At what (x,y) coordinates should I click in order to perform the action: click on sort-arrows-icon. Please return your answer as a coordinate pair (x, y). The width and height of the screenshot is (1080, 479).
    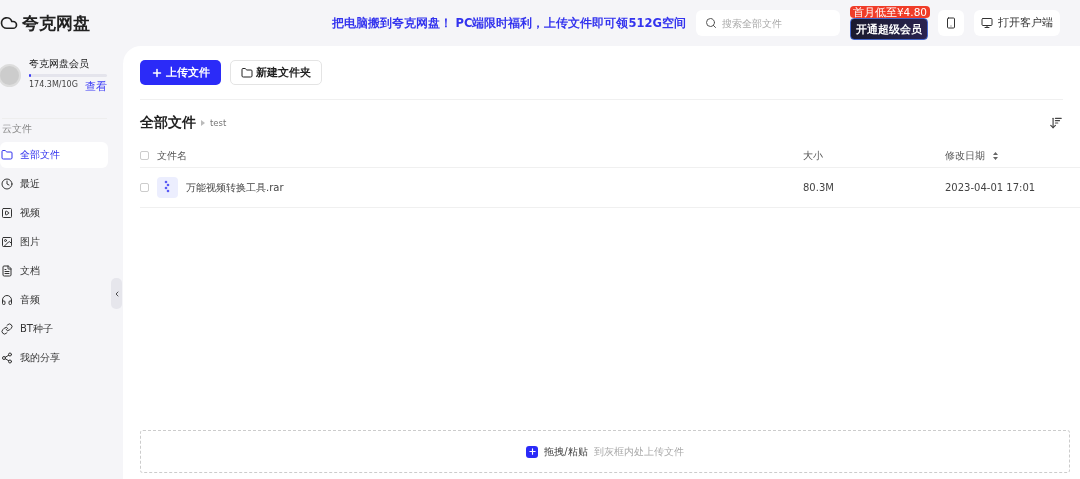
    Looking at the image, I should click on (995, 155).